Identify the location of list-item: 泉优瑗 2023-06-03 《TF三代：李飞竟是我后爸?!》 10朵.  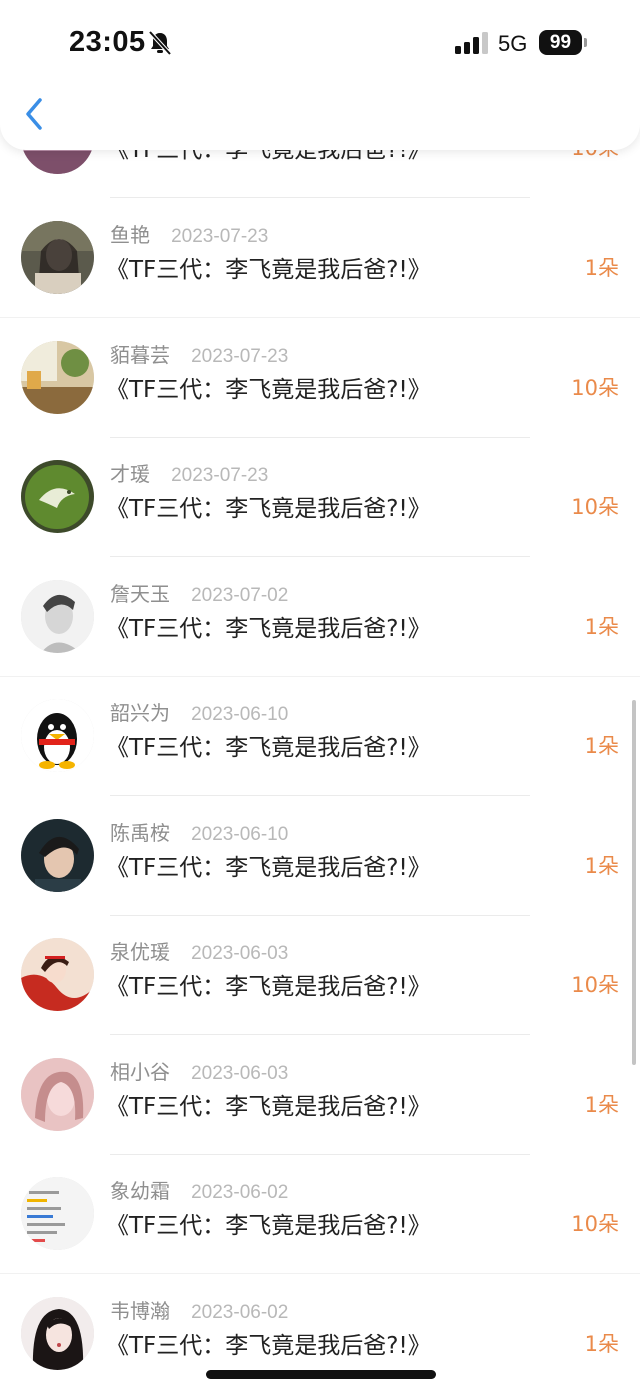
(320, 975).